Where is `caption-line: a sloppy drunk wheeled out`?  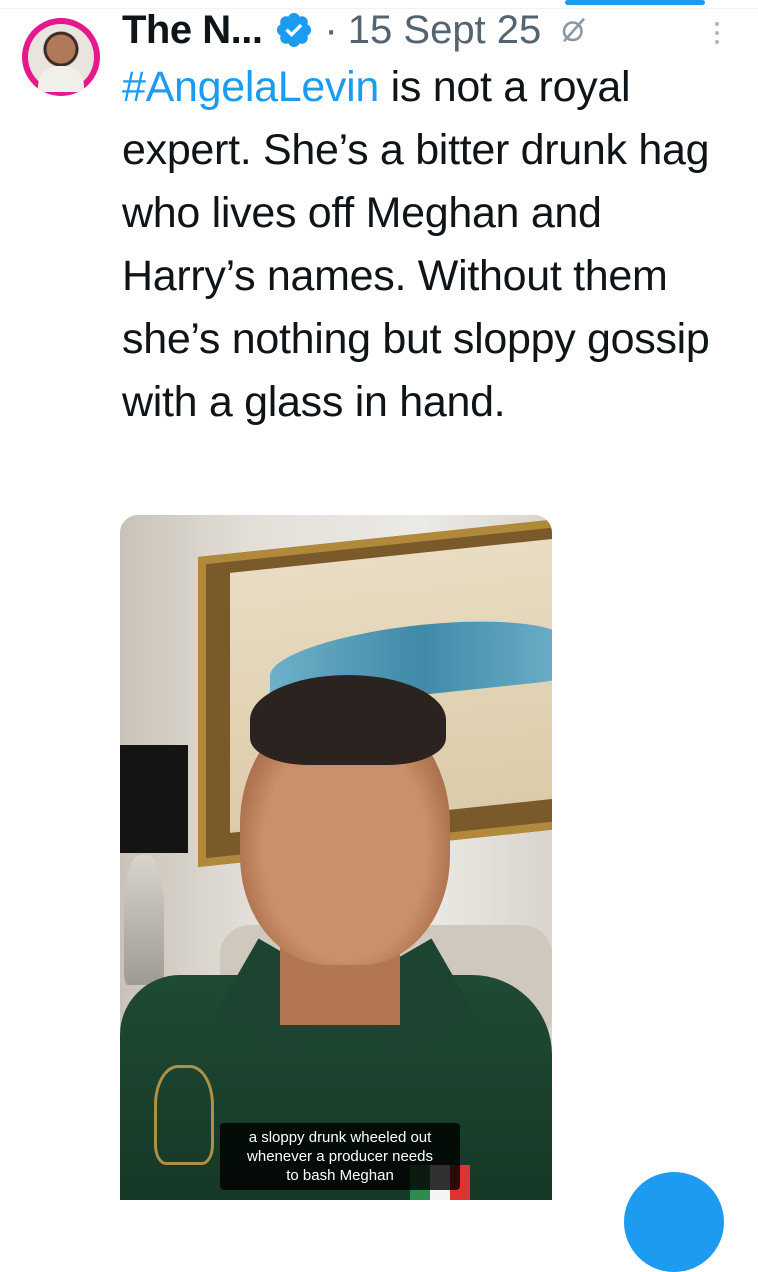
caption-line: a sloppy drunk wheeled out is located at coordinates (340, 1137).